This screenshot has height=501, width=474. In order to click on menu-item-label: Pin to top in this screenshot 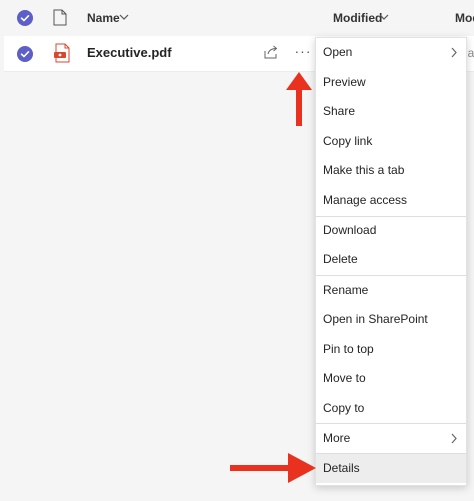, I will do `click(348, 349)`.